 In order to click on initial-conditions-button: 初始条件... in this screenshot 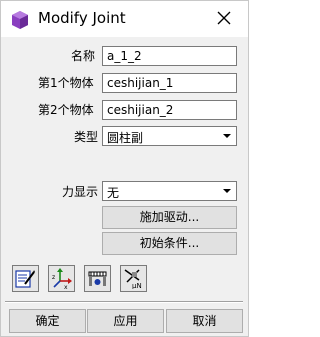, I will do `click(169, 243)`.